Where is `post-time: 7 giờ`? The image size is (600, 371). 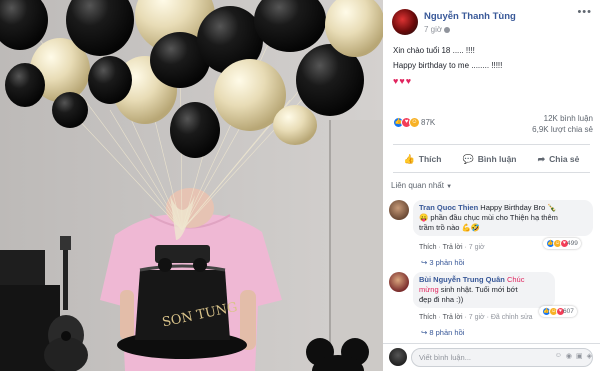
post-time: 7 giờ is located at coordinates (437, 29).